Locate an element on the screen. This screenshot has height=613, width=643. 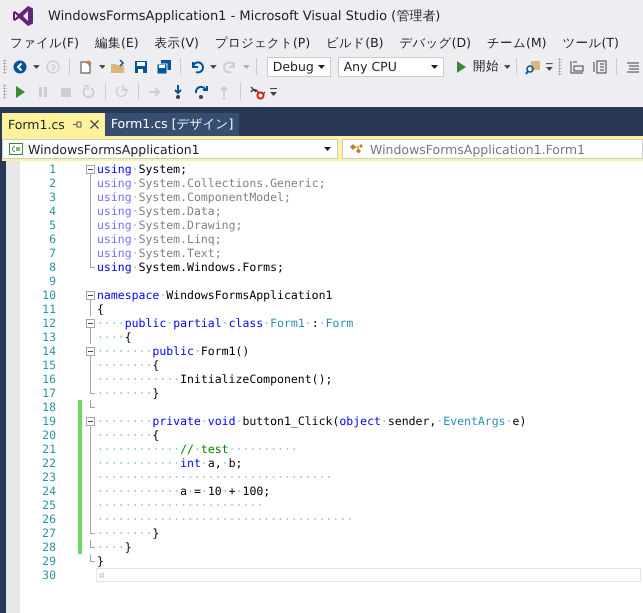
line-number: 8 is located at coordinates (52, 267).